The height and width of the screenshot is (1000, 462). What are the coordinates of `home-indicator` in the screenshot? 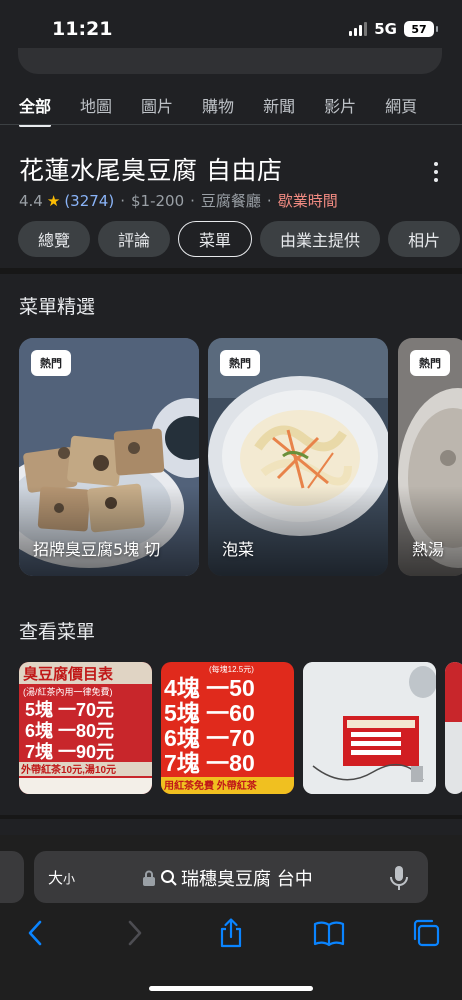 It's located at (231, 988).